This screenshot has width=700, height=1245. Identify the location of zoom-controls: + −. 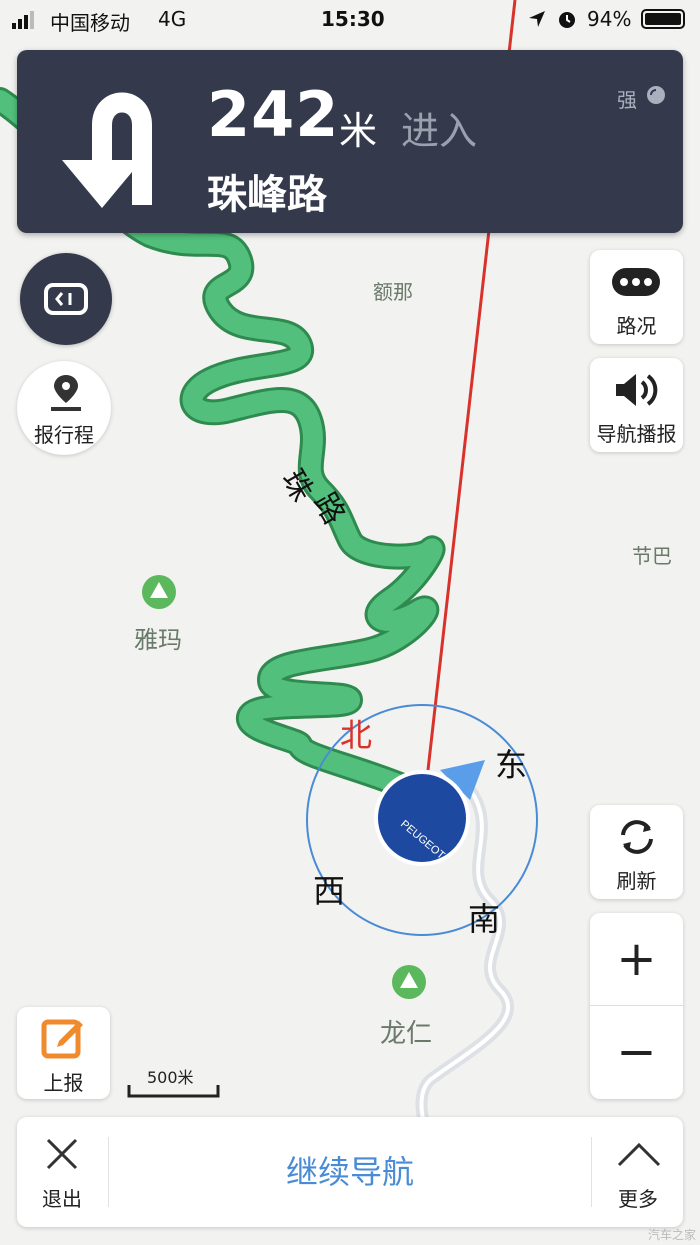
(636, 1006).